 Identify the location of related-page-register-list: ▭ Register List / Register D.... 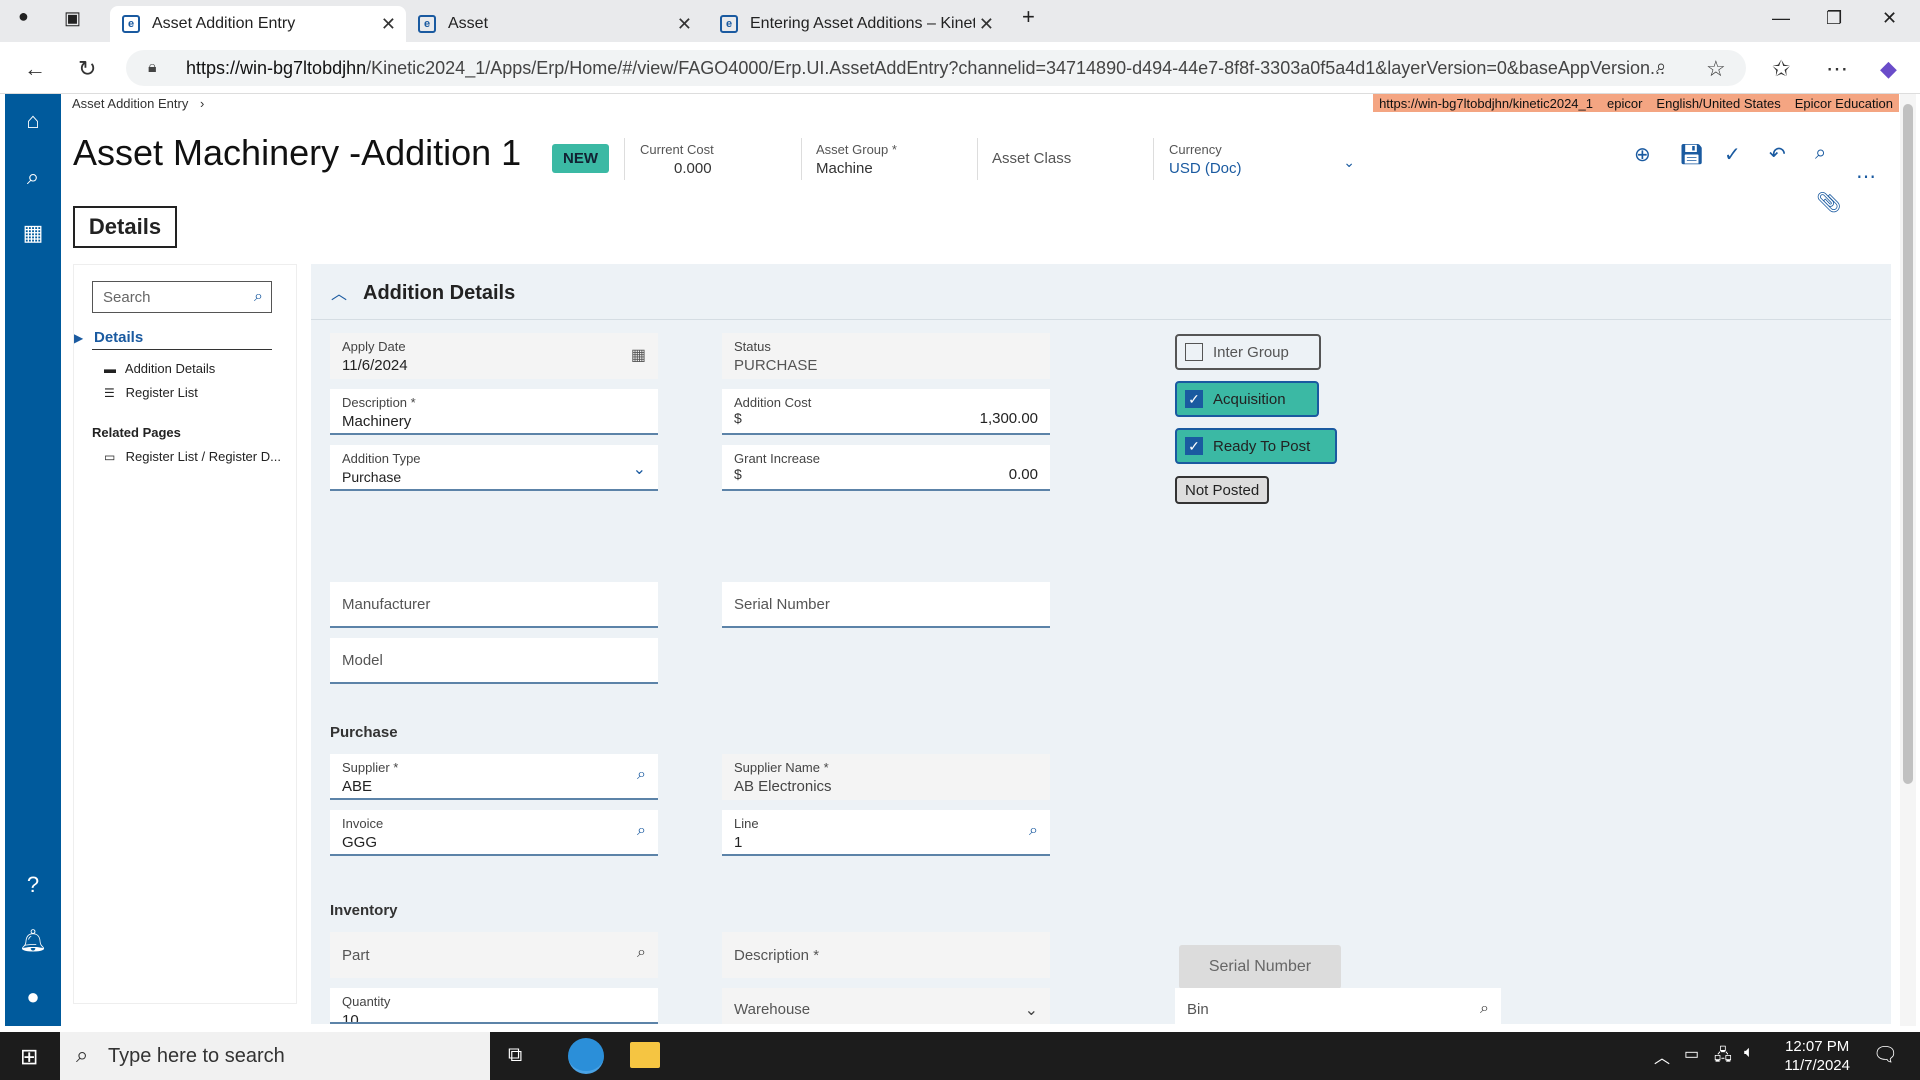
(192, 456).